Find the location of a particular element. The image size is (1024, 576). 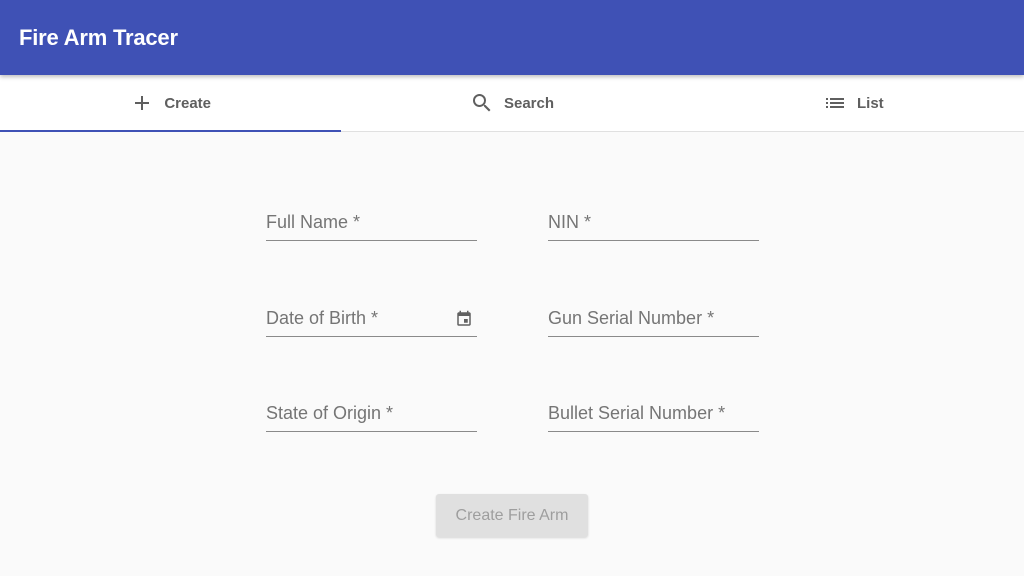

state-of-origin-input is located at coordinates (371, 417).